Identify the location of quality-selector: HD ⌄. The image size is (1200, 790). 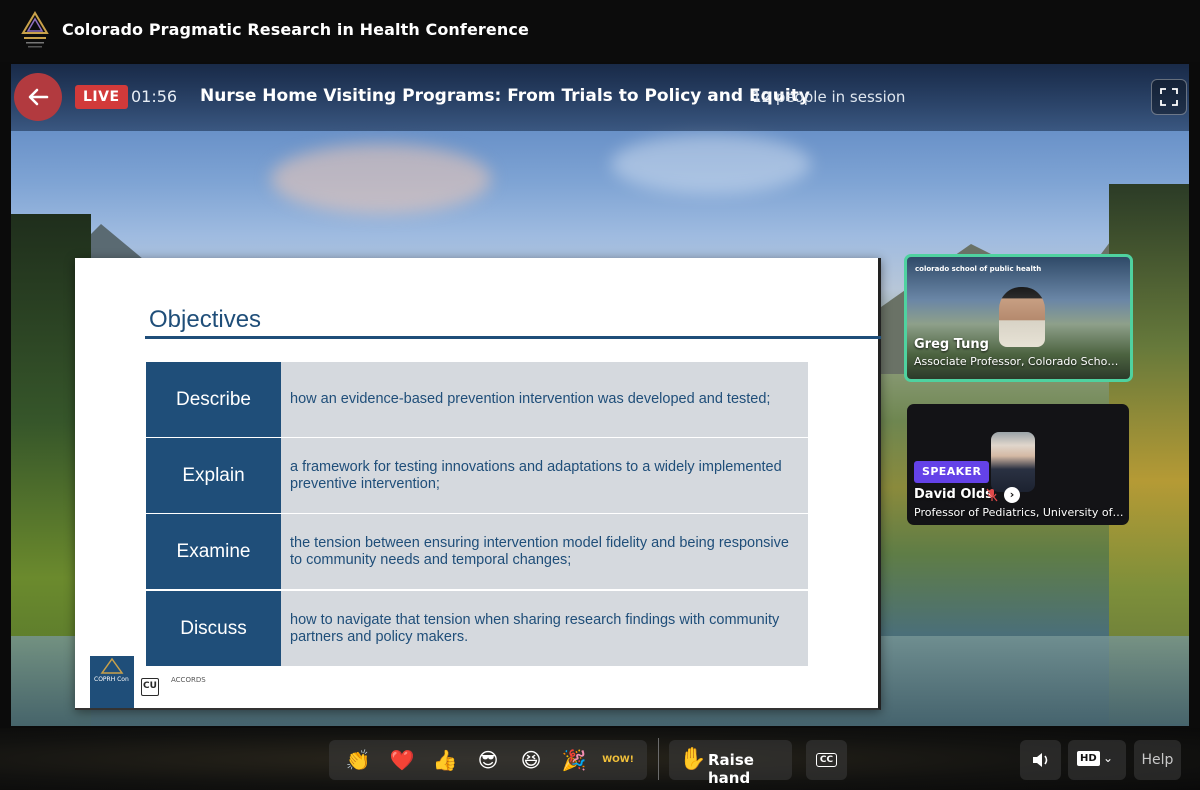
(1097, 760).